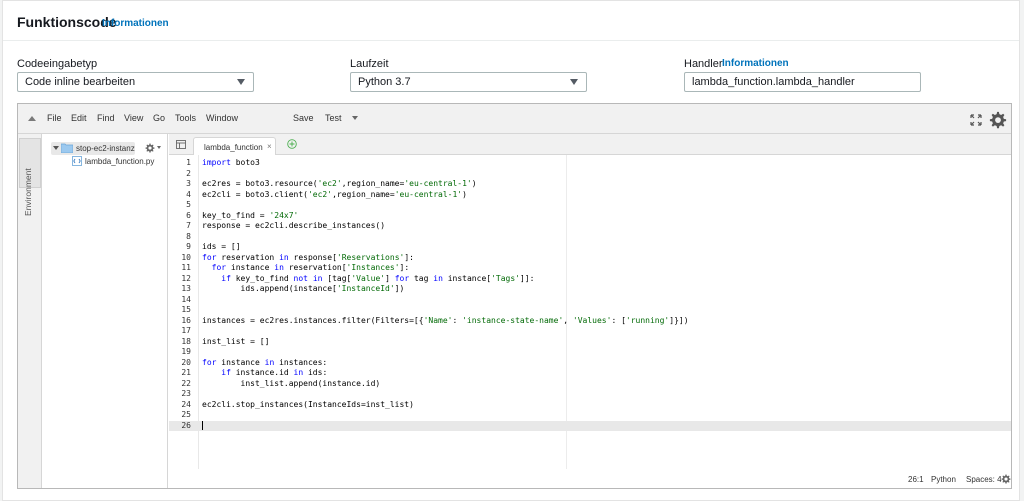 The width and height of the screenshot is (1024, 501). What do you see at coordinates (976, 120) in the screenshot?
I see `expand-icon` at bounding box center [976, 120].